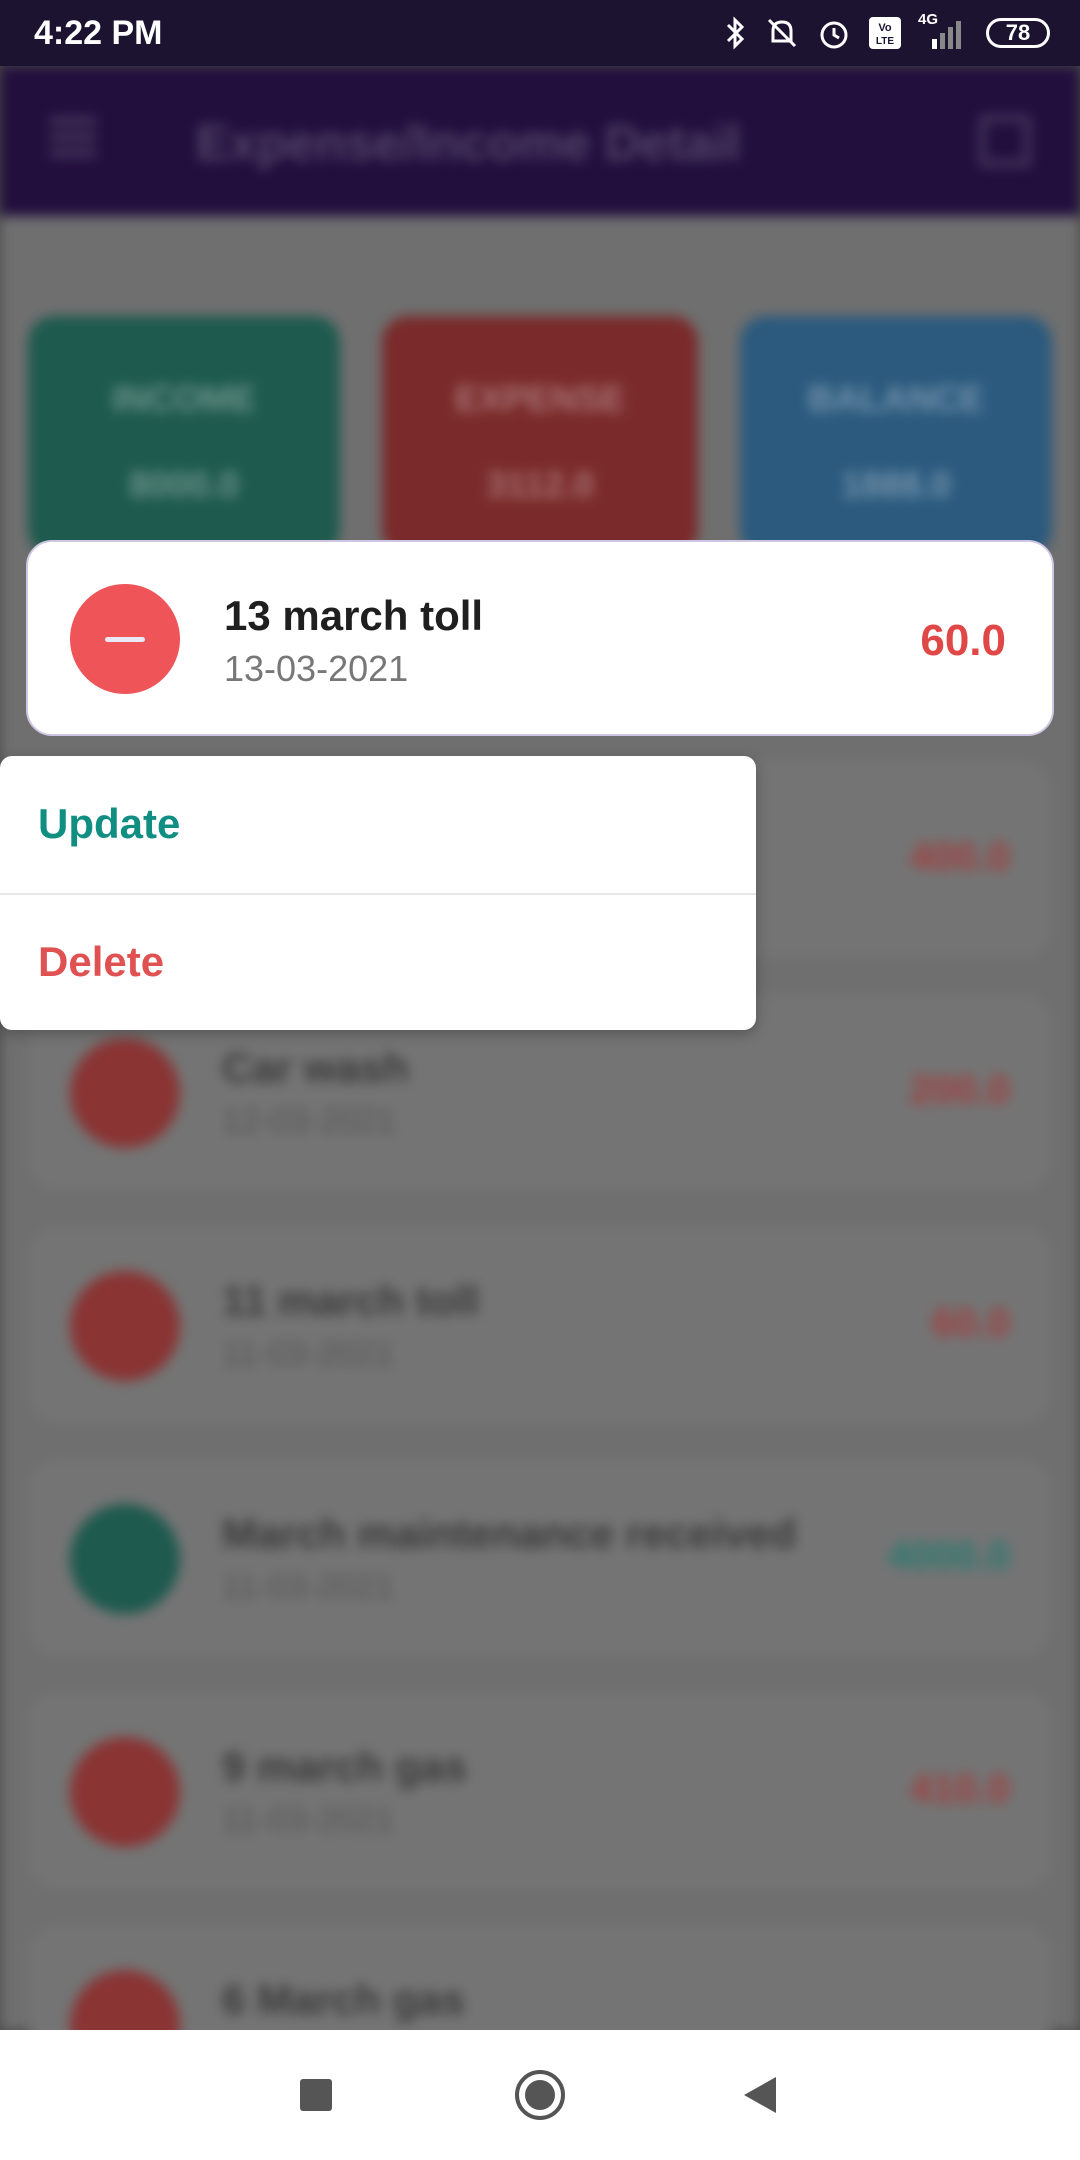  What do you see at coordinates (101, 961) in the screenshot?
I see `delete-label: Delete` at bounding box center [101, 961].